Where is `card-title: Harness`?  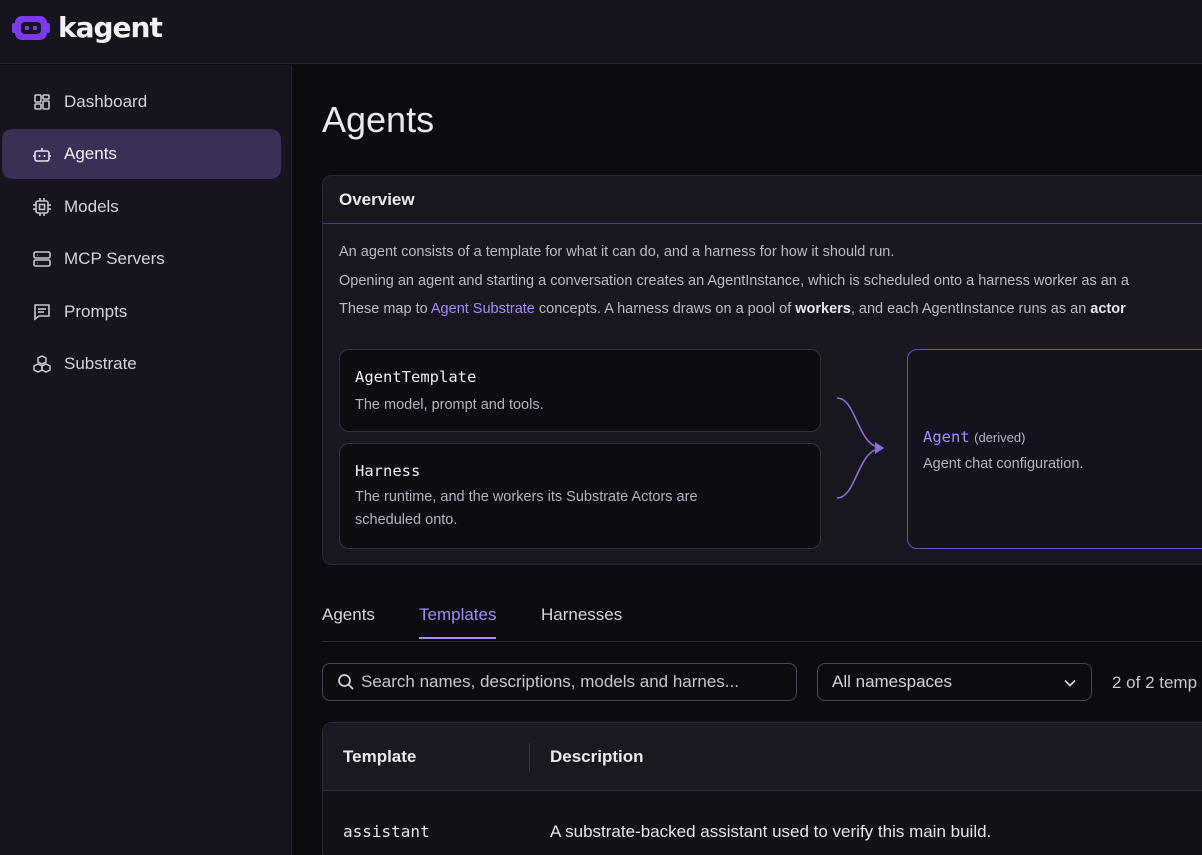
card-title: Harness is located at coordinates (388, 471).